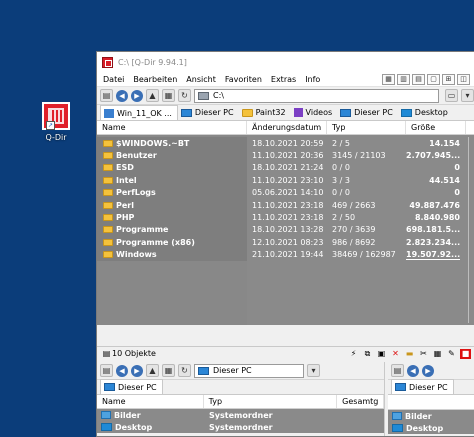  Describe the element at coordinates (451, 354) in the screenshot. I see `edit-icon: ✎` at that location.